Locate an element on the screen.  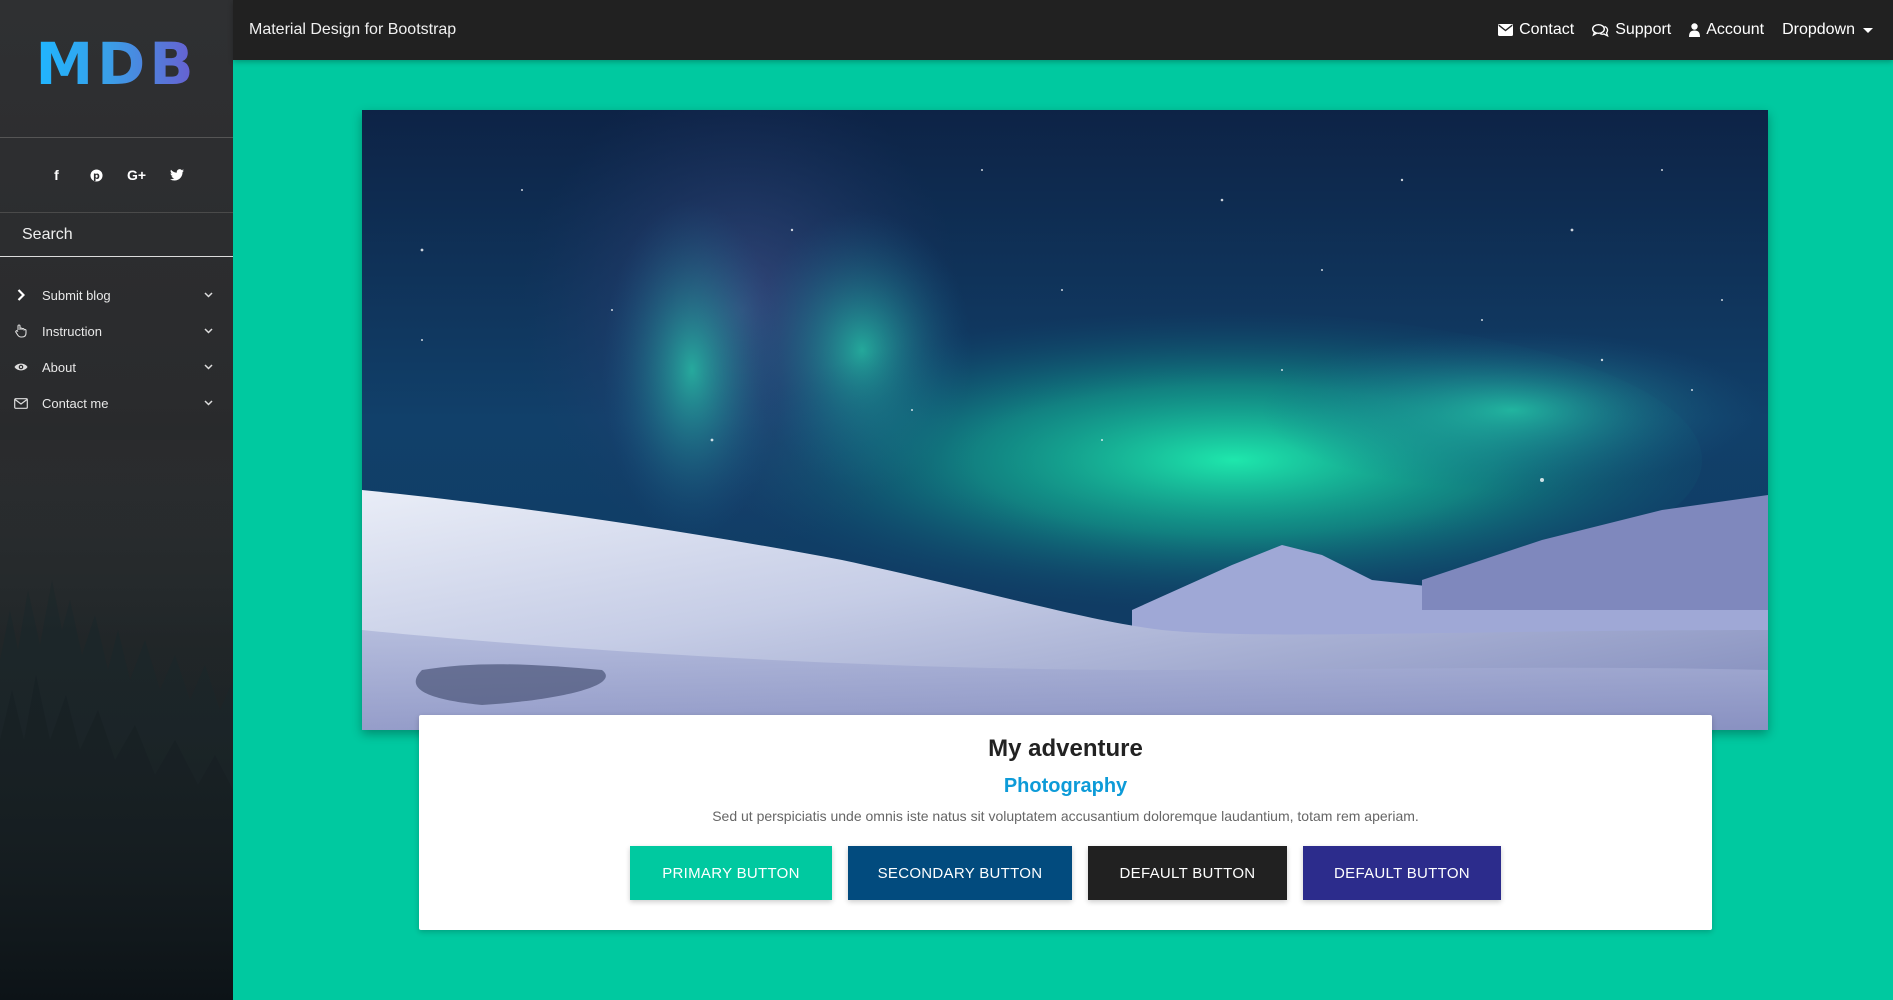
secondary-button: Secondary button is located at coordinates (960, 873).